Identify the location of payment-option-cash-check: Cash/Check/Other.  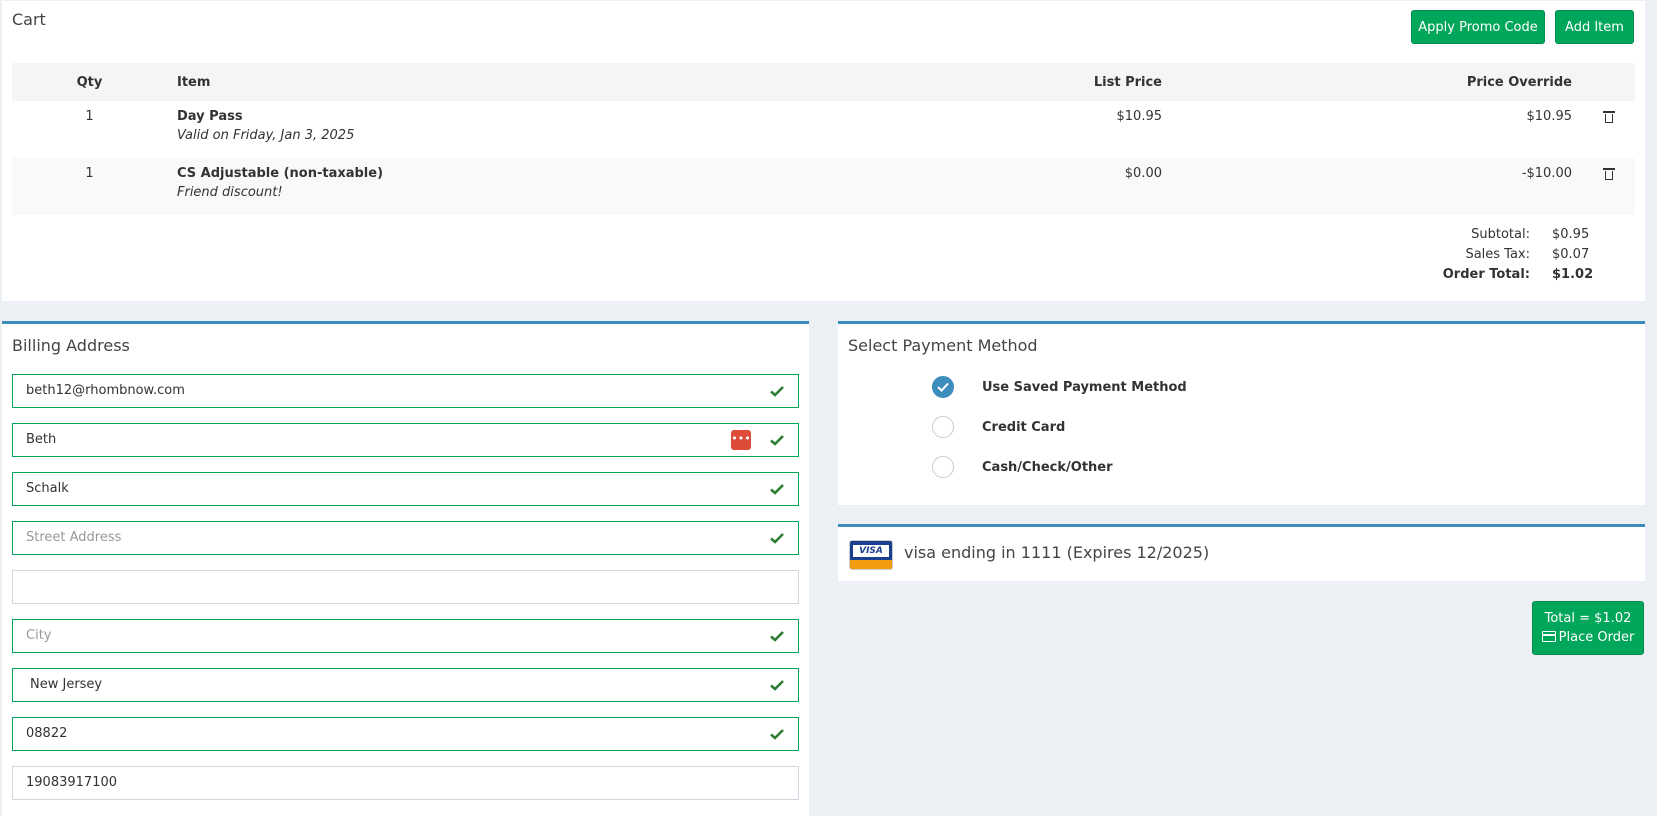
(1022, 467).